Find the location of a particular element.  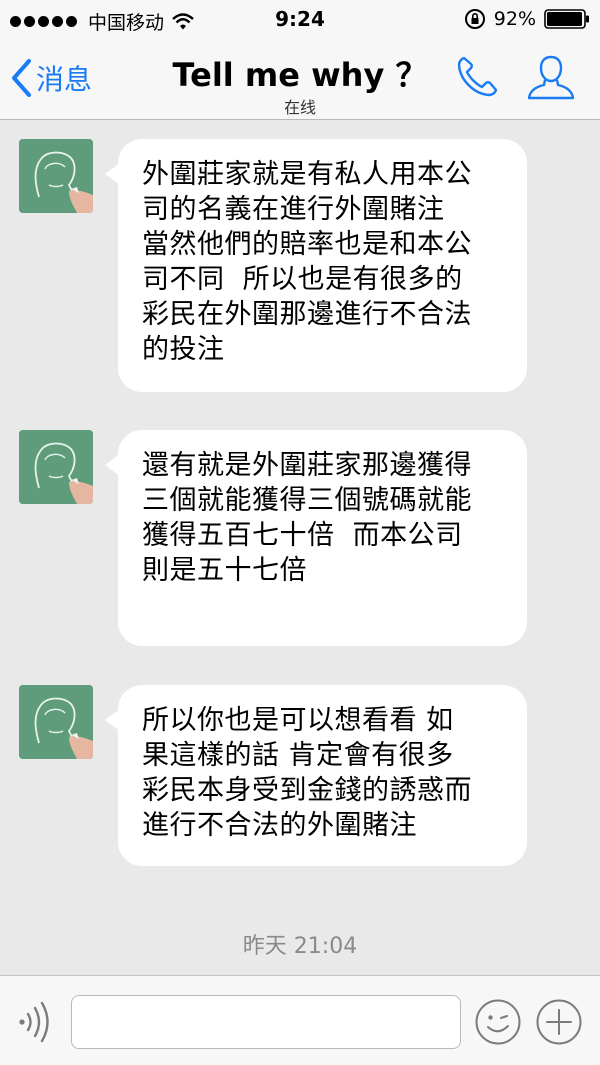

message-line: 司的名義在進行外圍賭注 is located at coordinates (293, 209).